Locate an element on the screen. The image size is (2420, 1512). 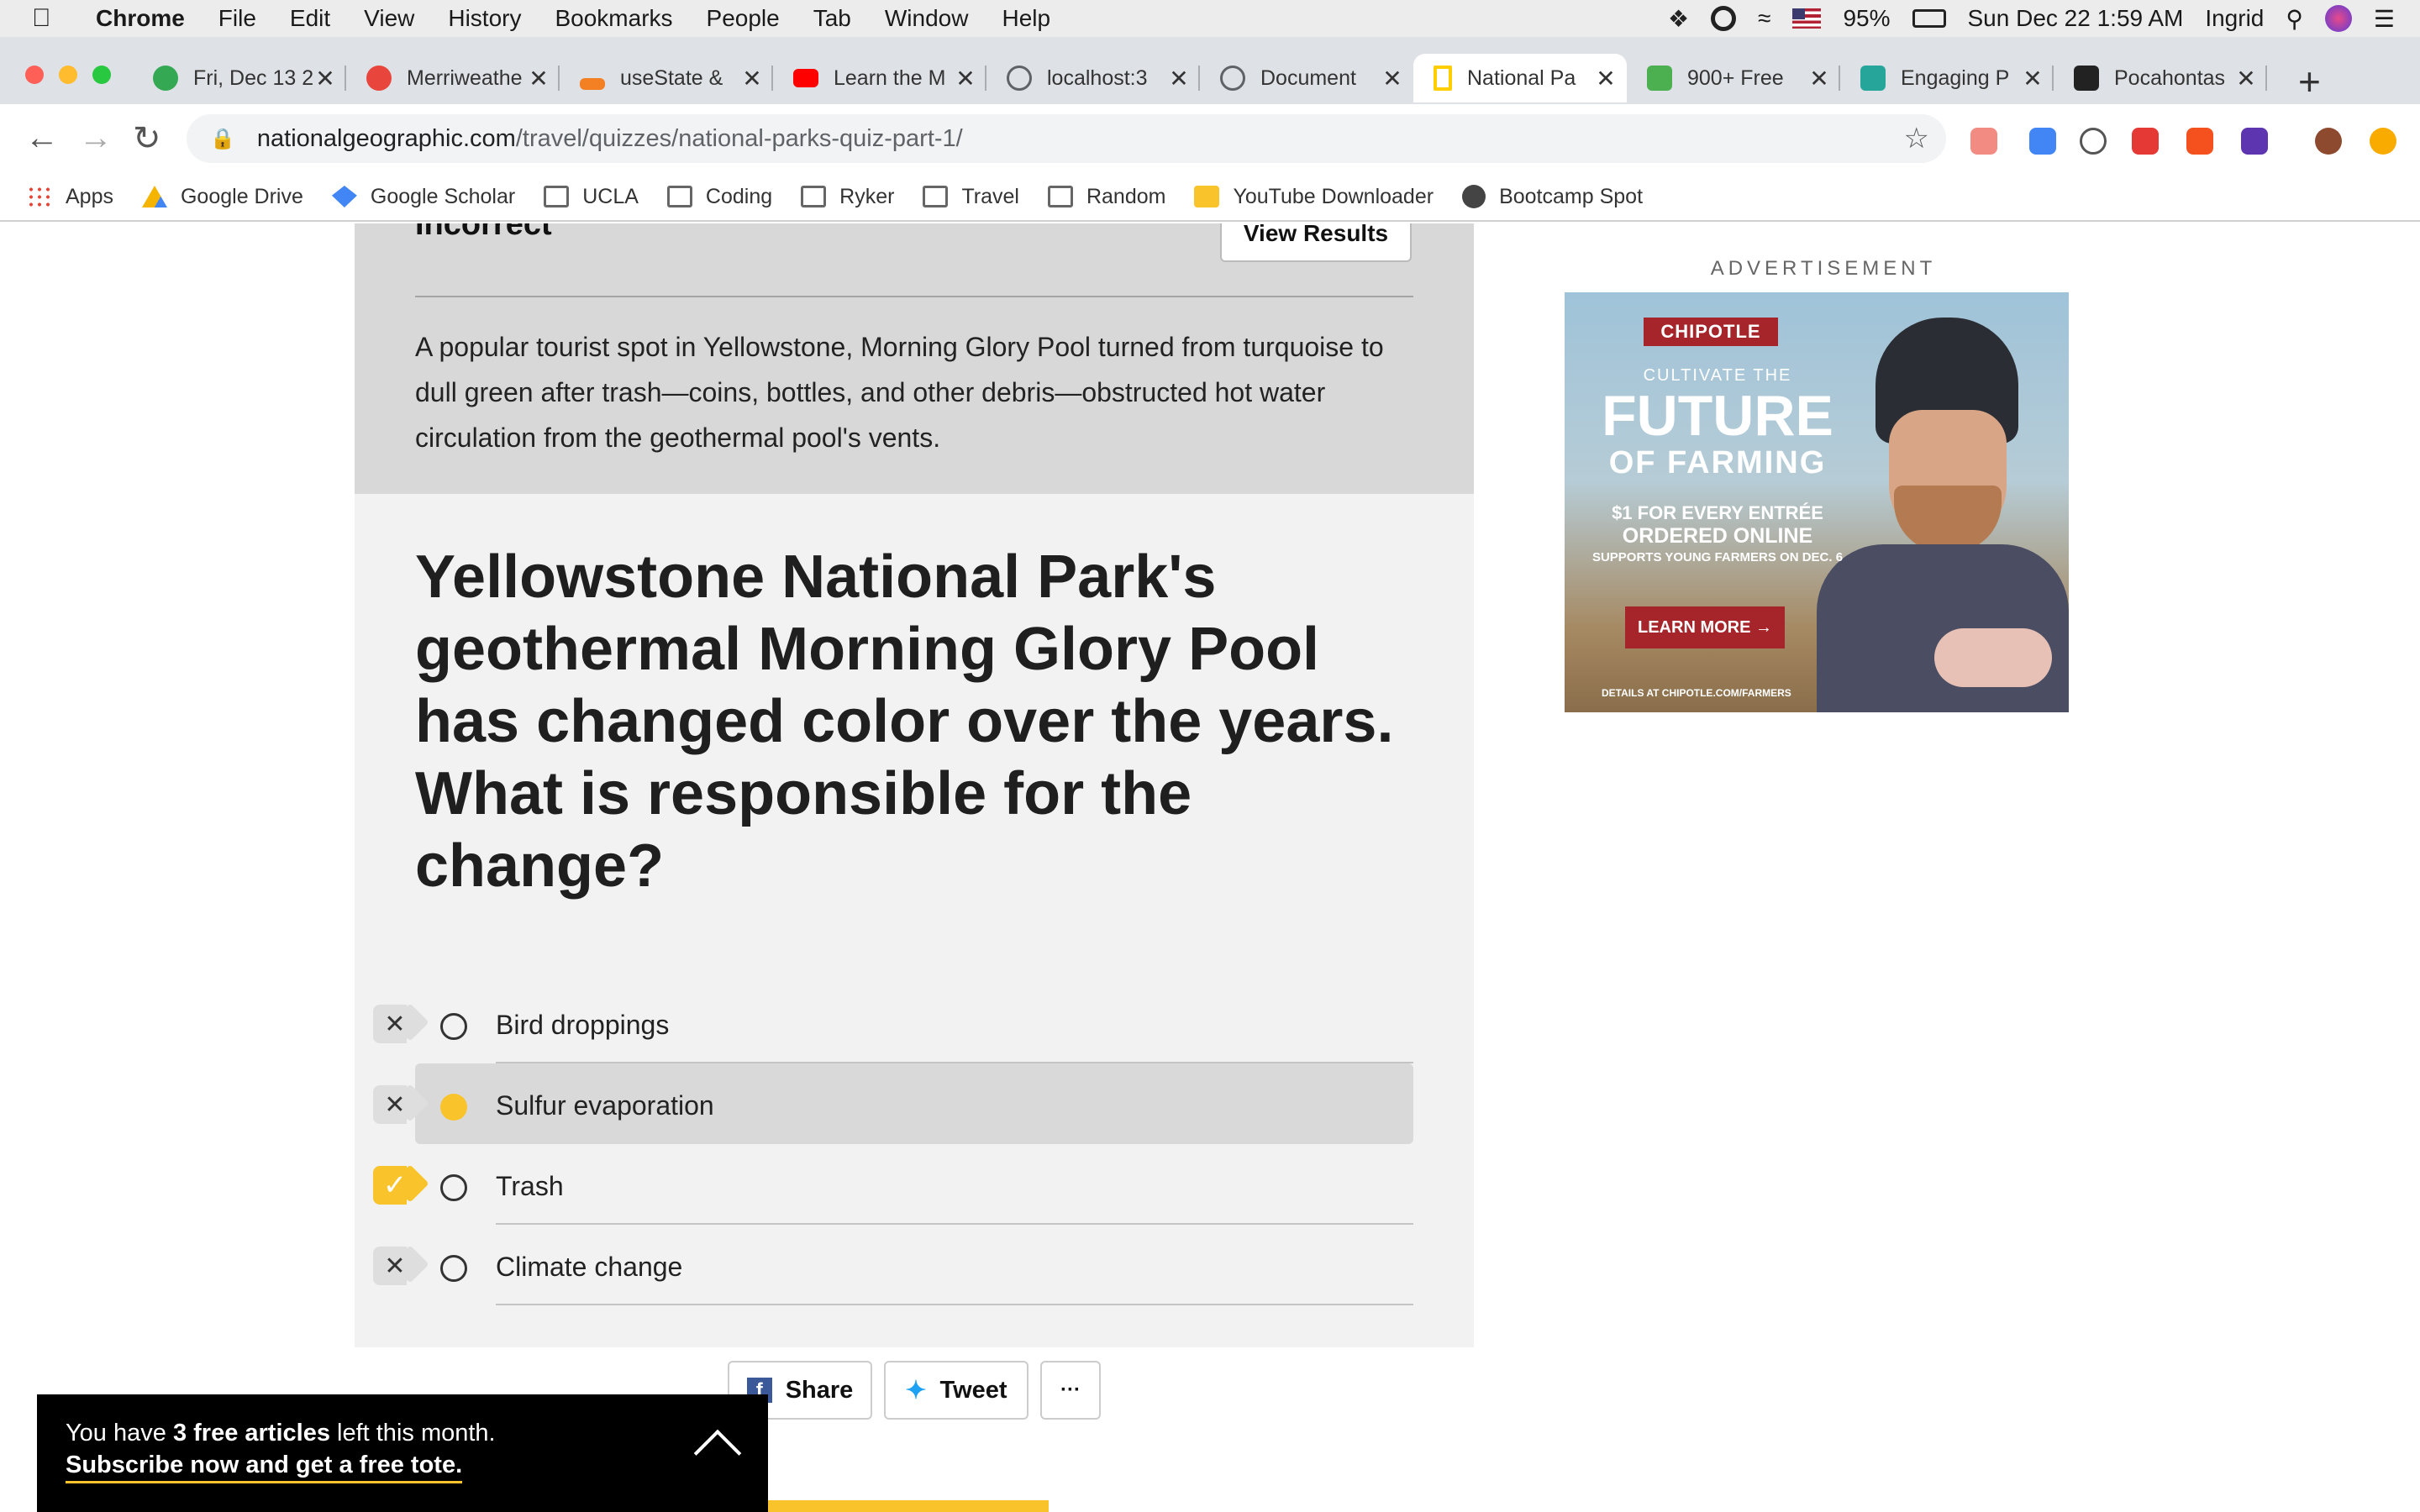
menu-view: View is located at coordinates (389, 18).